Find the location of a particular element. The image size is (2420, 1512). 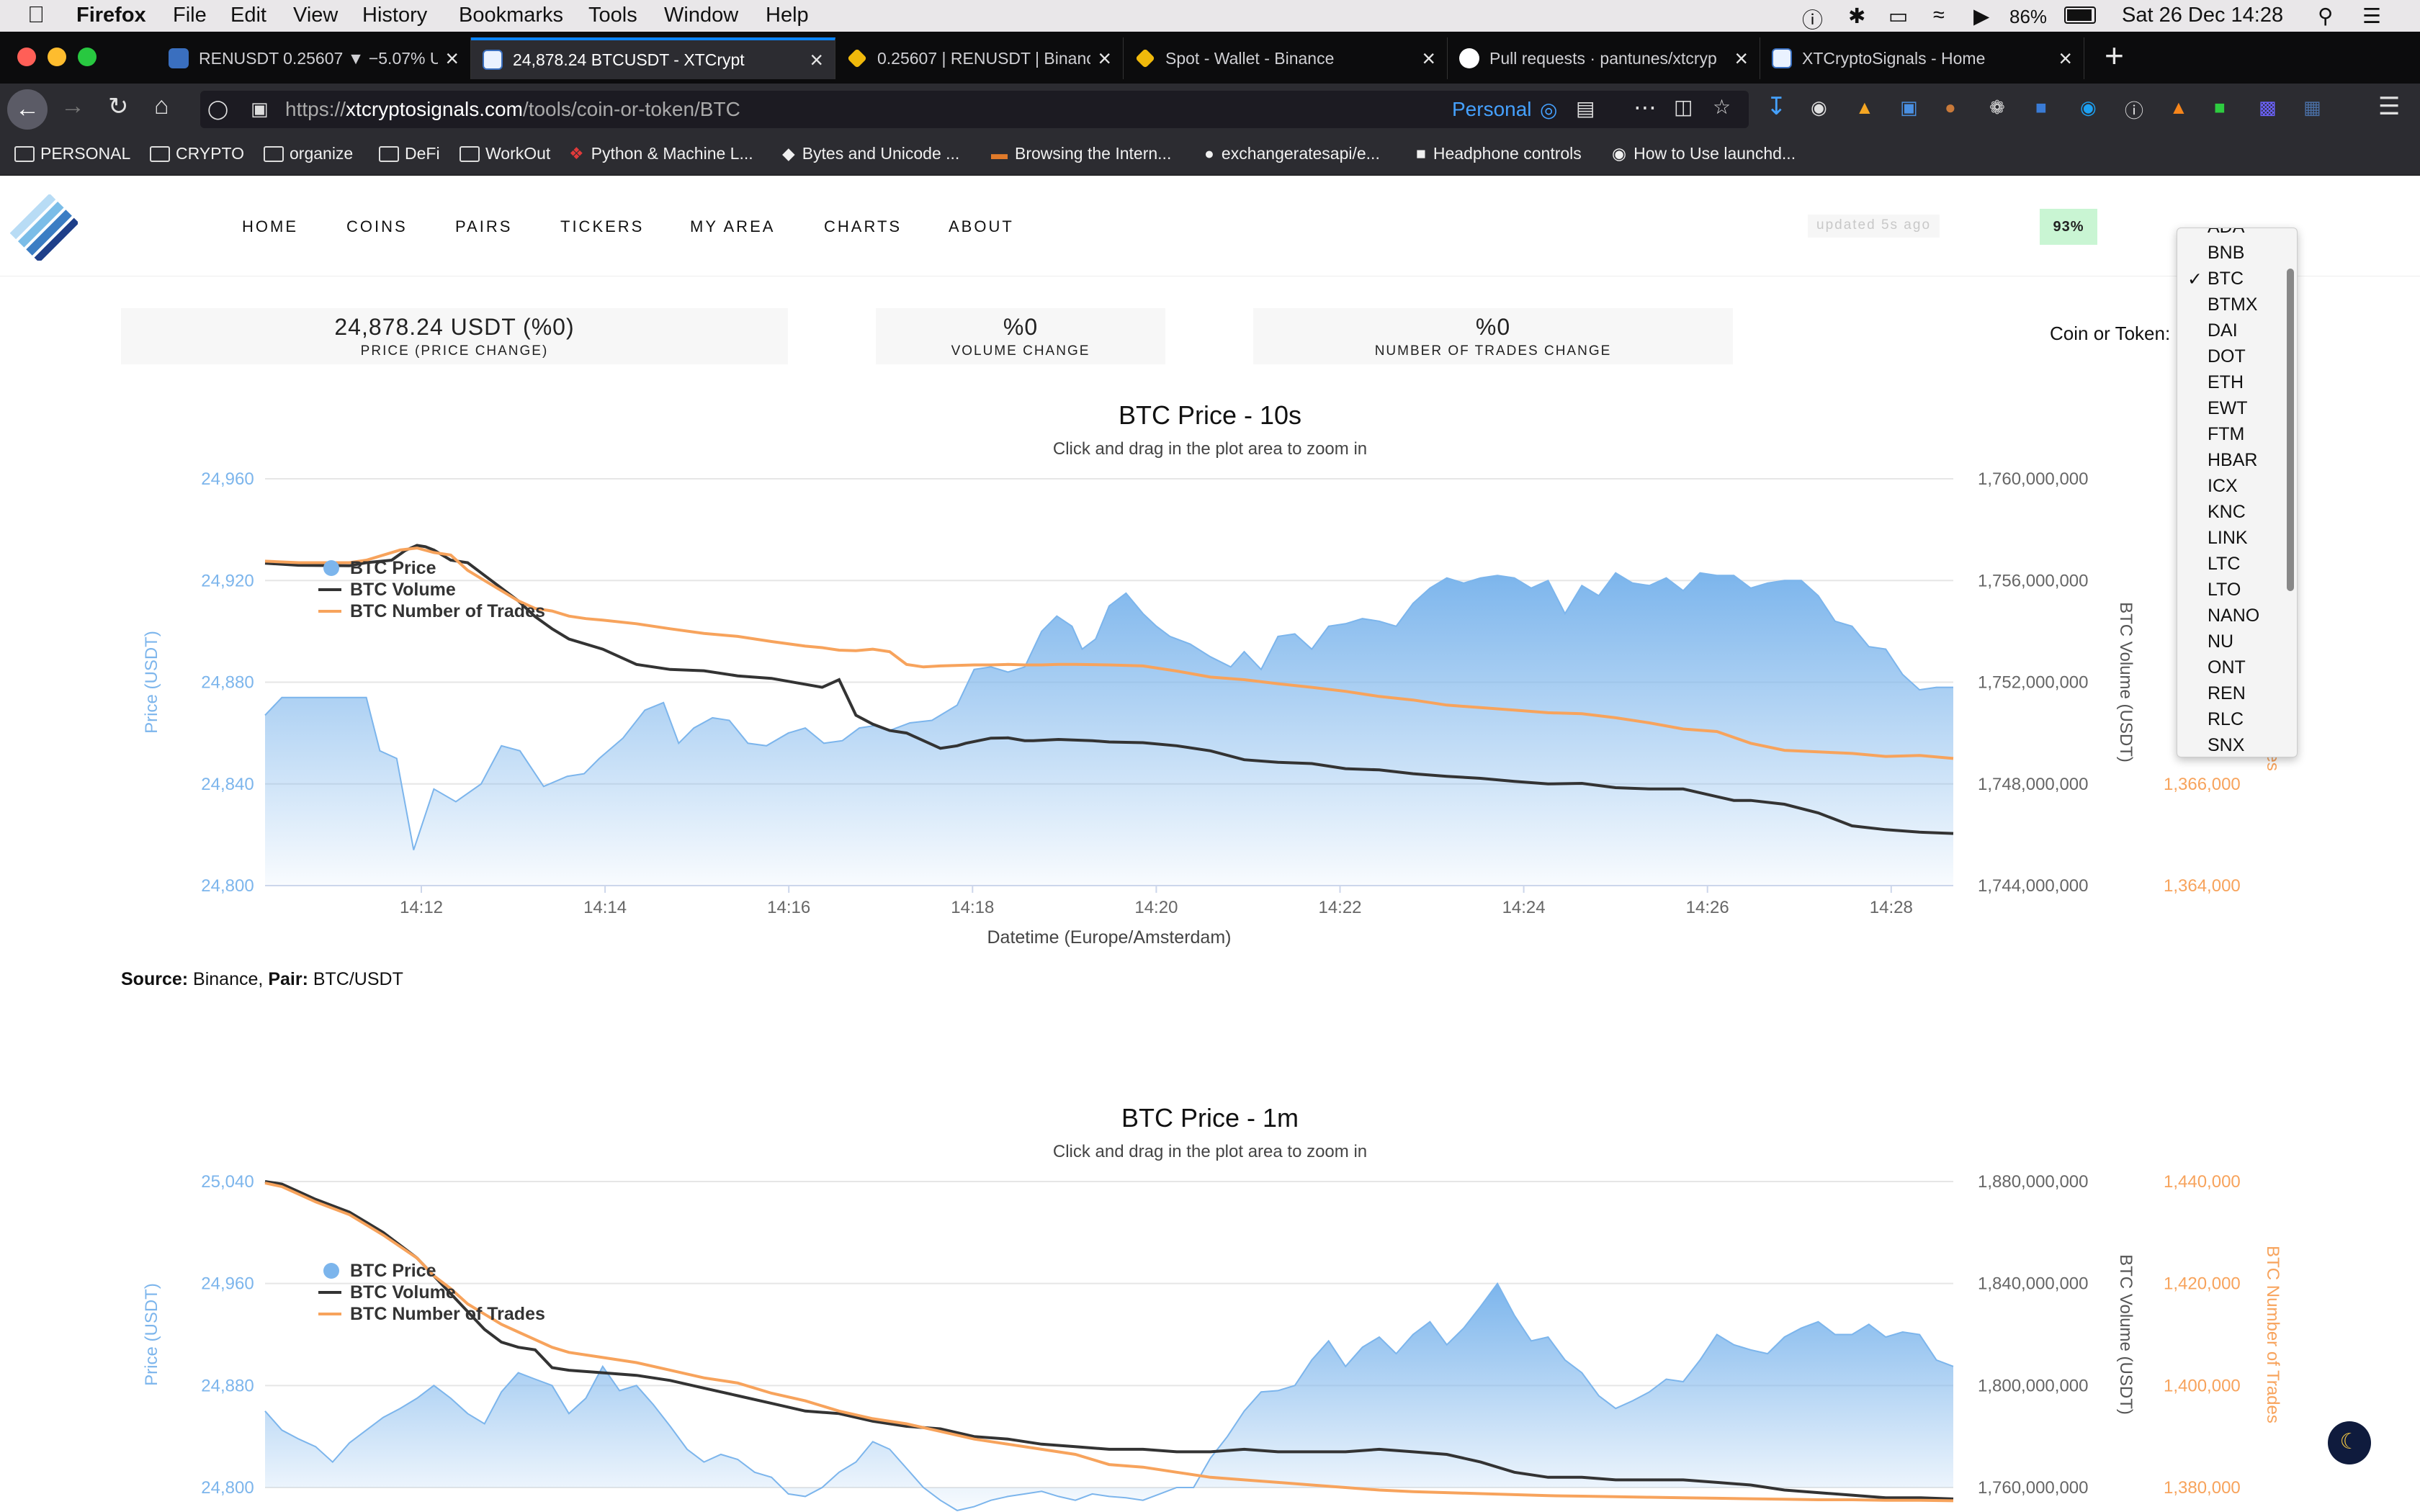

menu-view: View is located at coordinates (315, 15).